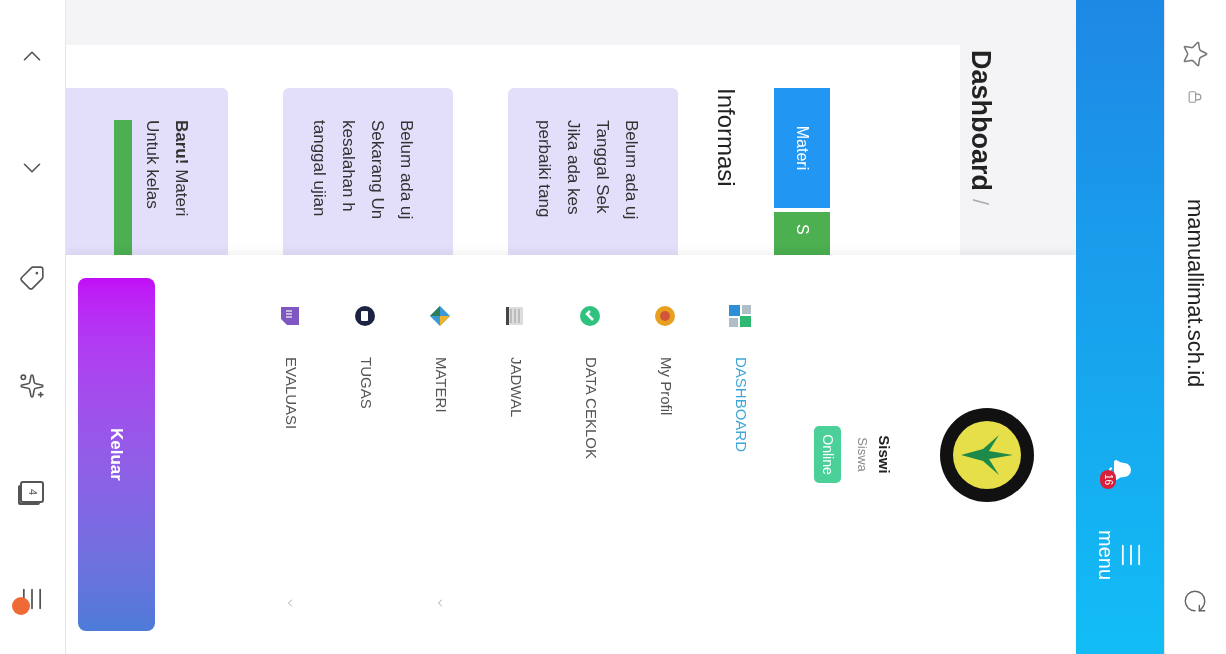 This screenshot has width=1226, height=654. What do you see at coordinates (320, 169) in the screenshot?
I see `info-text: tanggal ujian` at bounding box center [320, 169].